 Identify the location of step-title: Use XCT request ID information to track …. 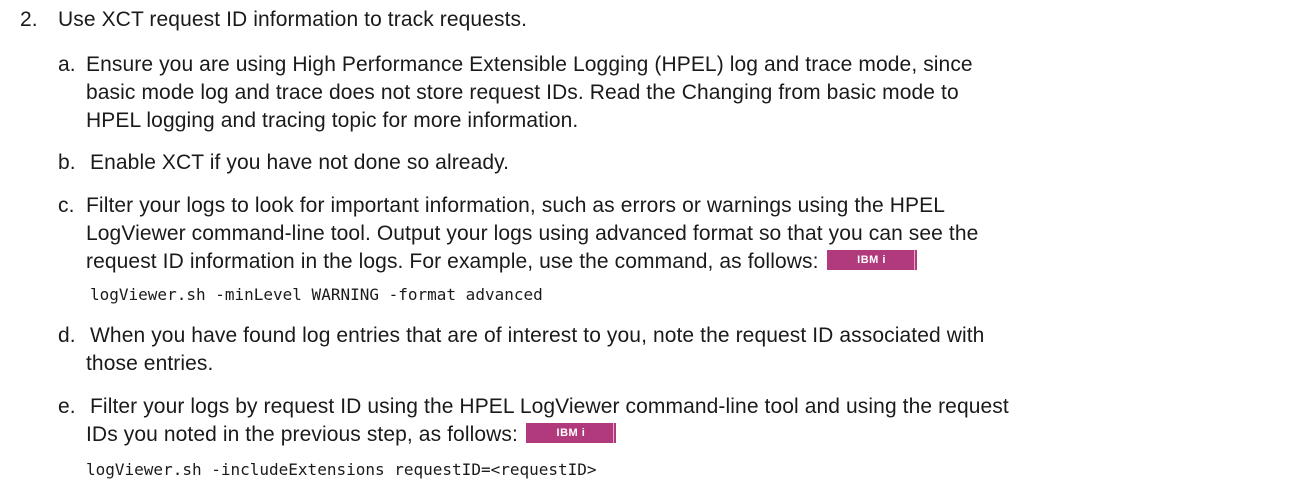
(293, 19).